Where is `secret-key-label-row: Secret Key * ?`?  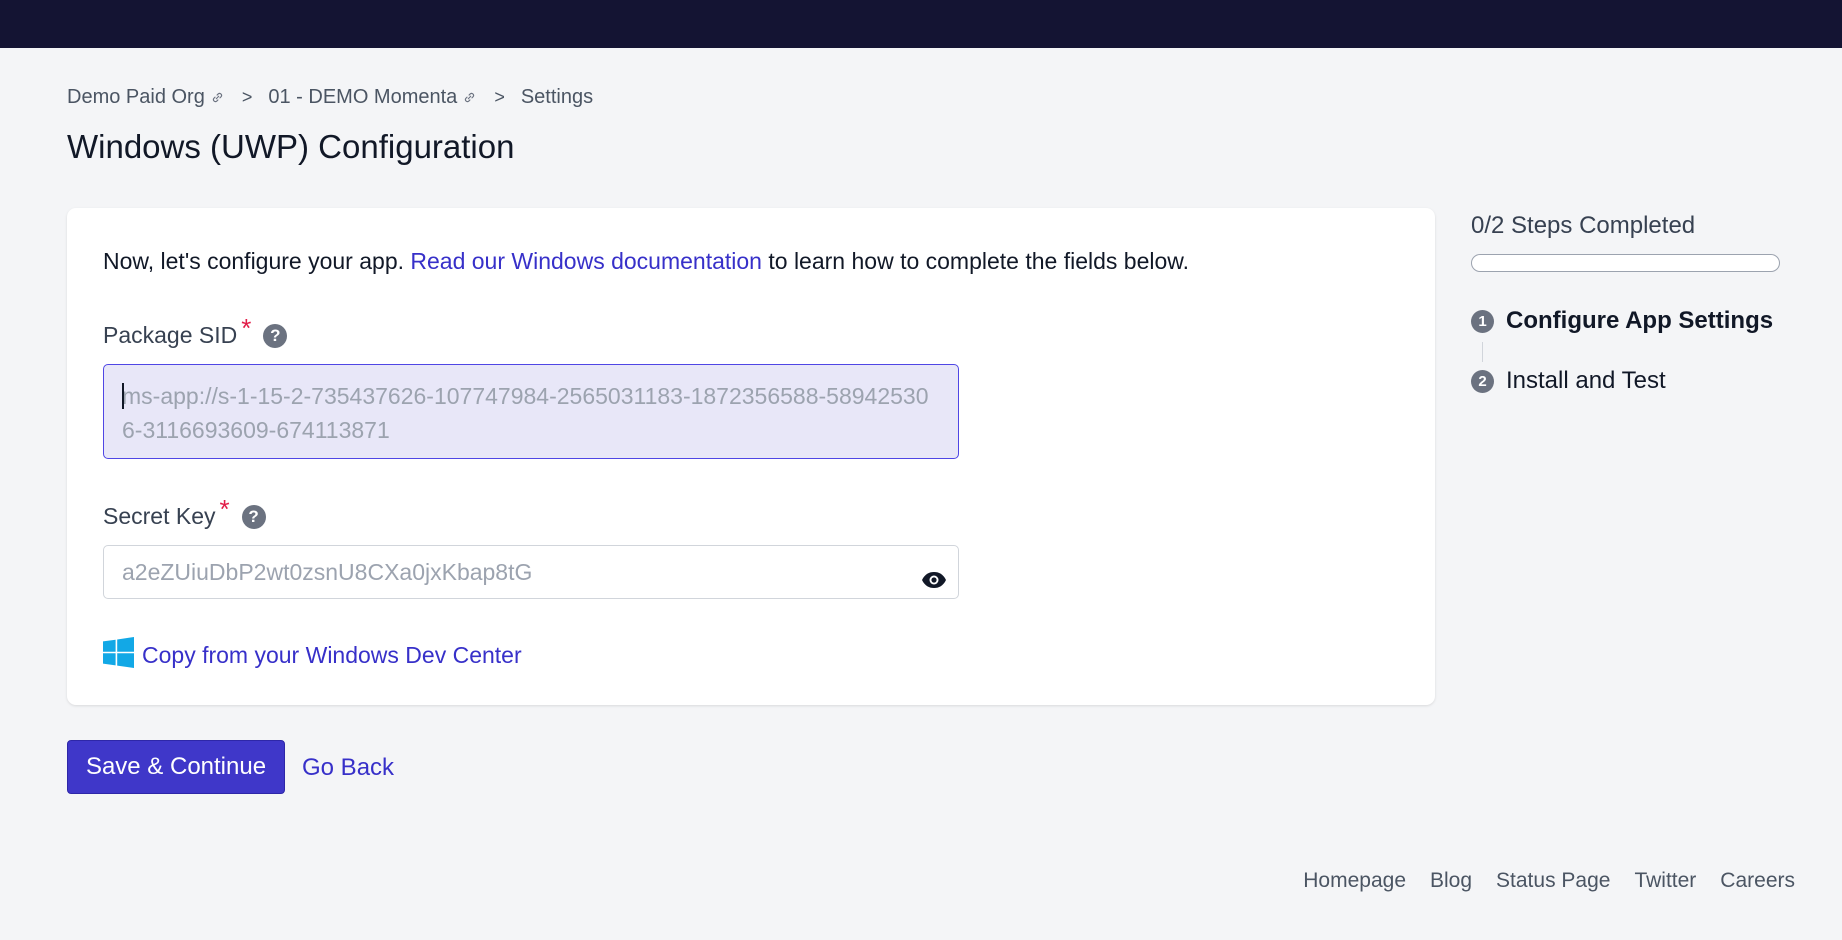 secret-key-label-row: Secret Key * ? is located at coordinates (184, 513).